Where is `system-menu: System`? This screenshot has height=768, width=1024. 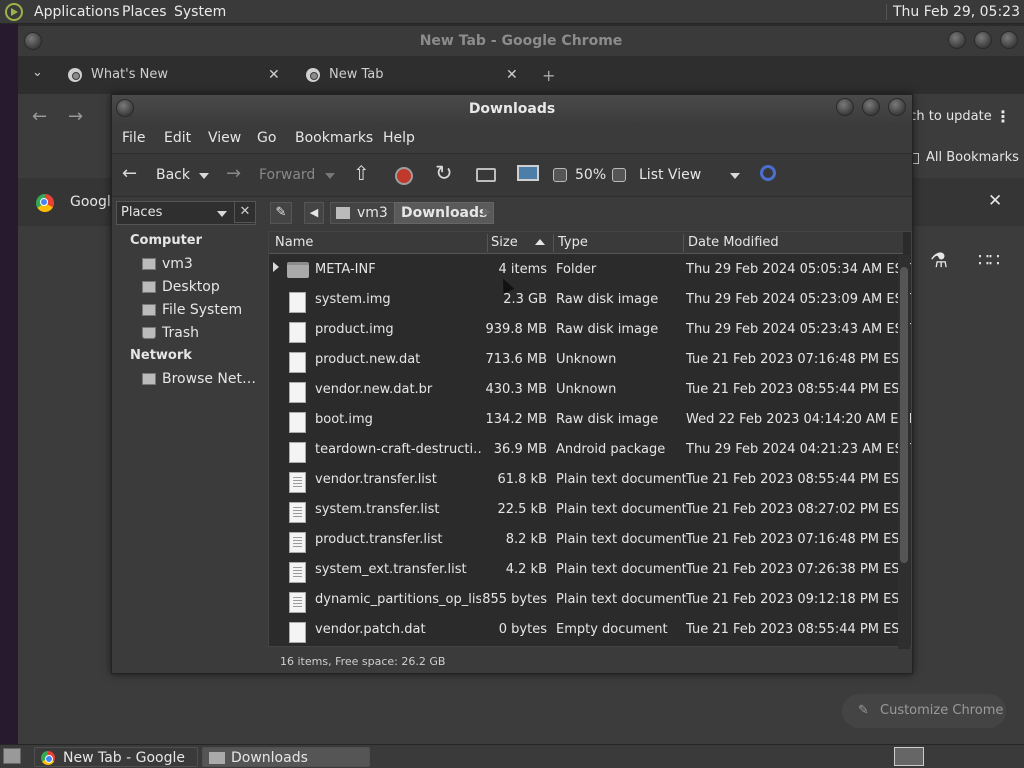
system-menu: System is located at coordinates (200, 12).